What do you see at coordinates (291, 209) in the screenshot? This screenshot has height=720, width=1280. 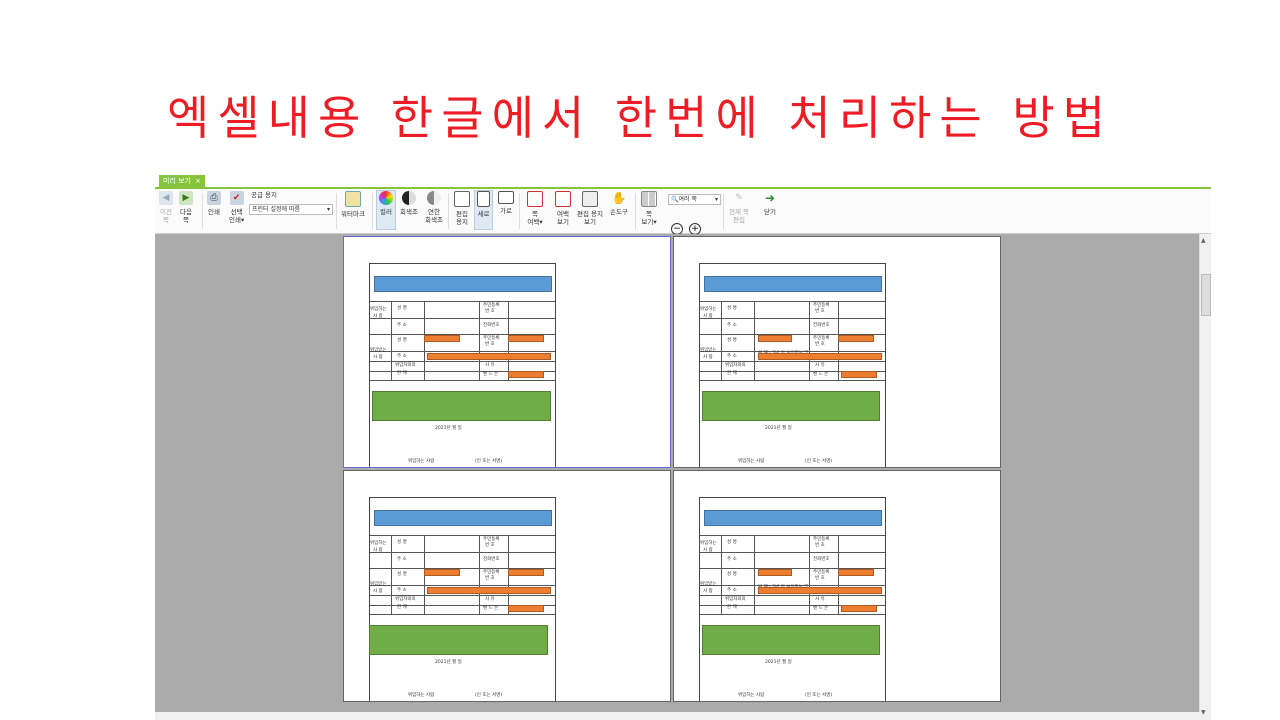 I see `paper-source-dropdown: 프린터 설정에 따름 ▾` at bounding box center [291, 209].